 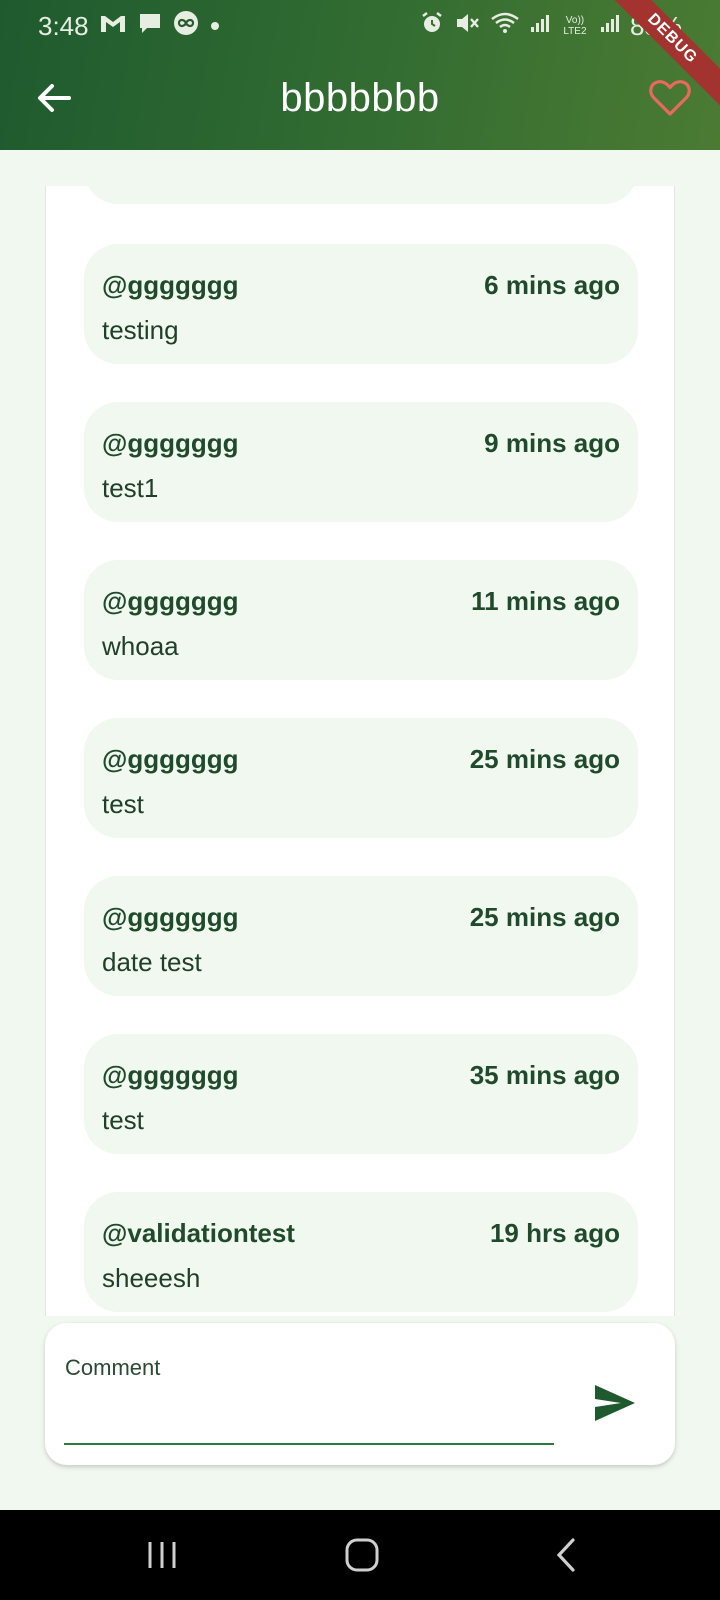 I want to click on home-button, so click(x=362, y=1555).